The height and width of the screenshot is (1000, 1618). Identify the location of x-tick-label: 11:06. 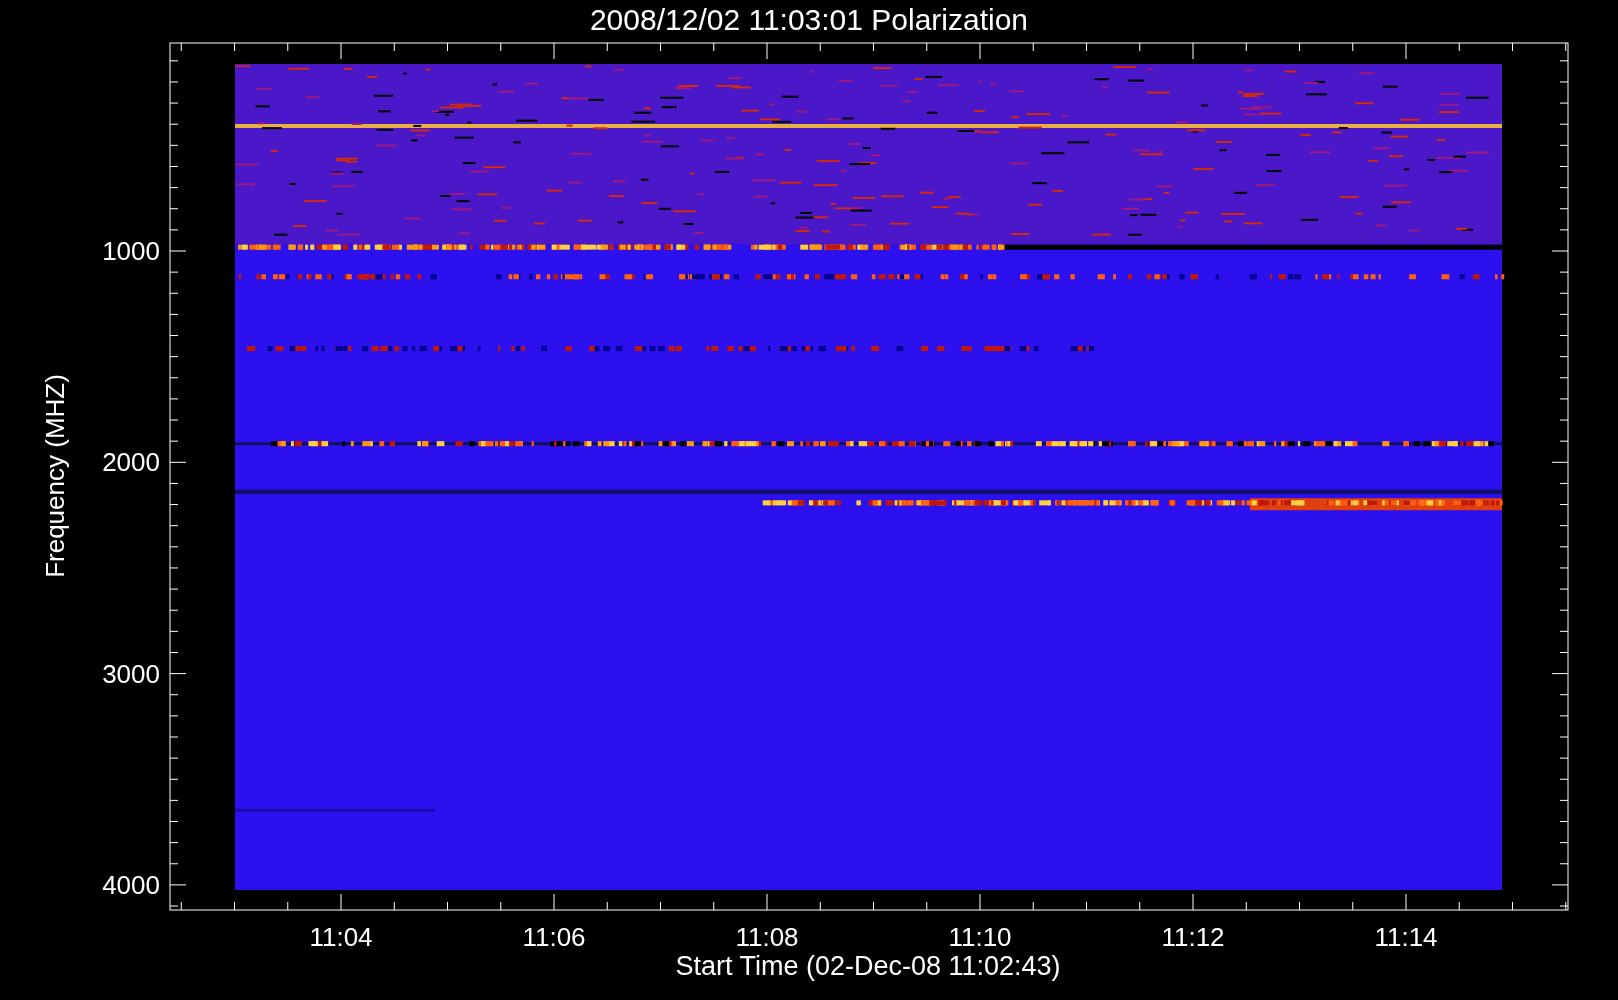
(554, 937).